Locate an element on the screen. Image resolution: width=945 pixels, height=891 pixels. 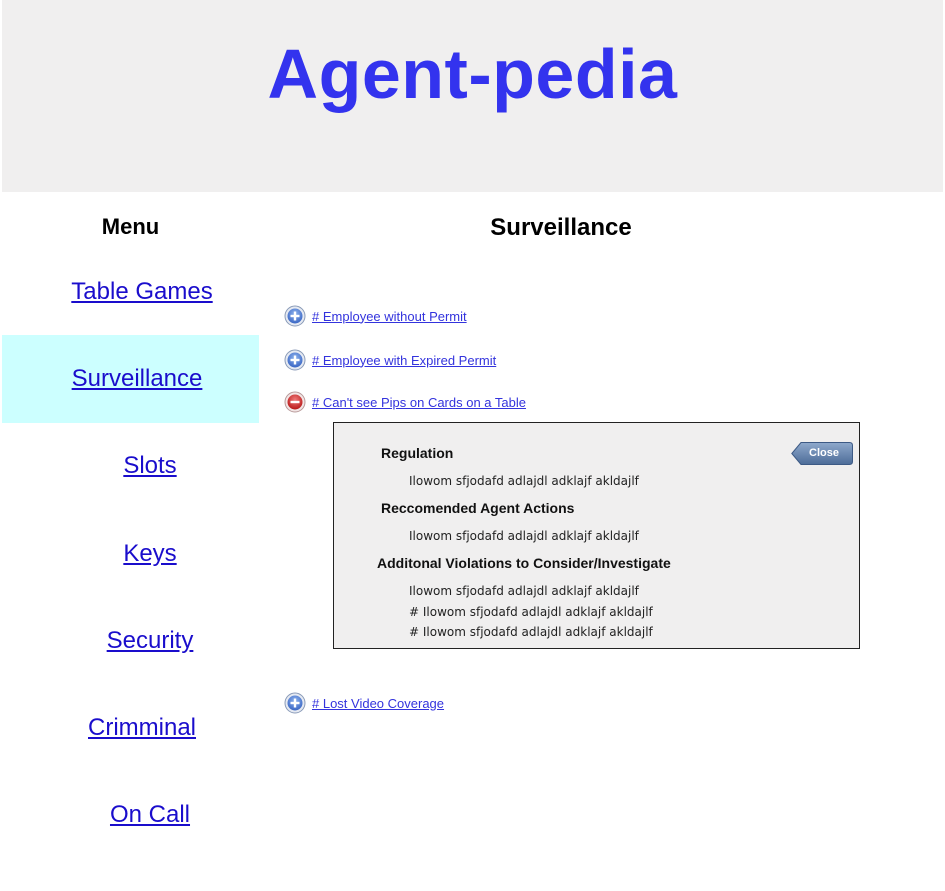
close-button-label: Close is located at coordinates (824, 453).